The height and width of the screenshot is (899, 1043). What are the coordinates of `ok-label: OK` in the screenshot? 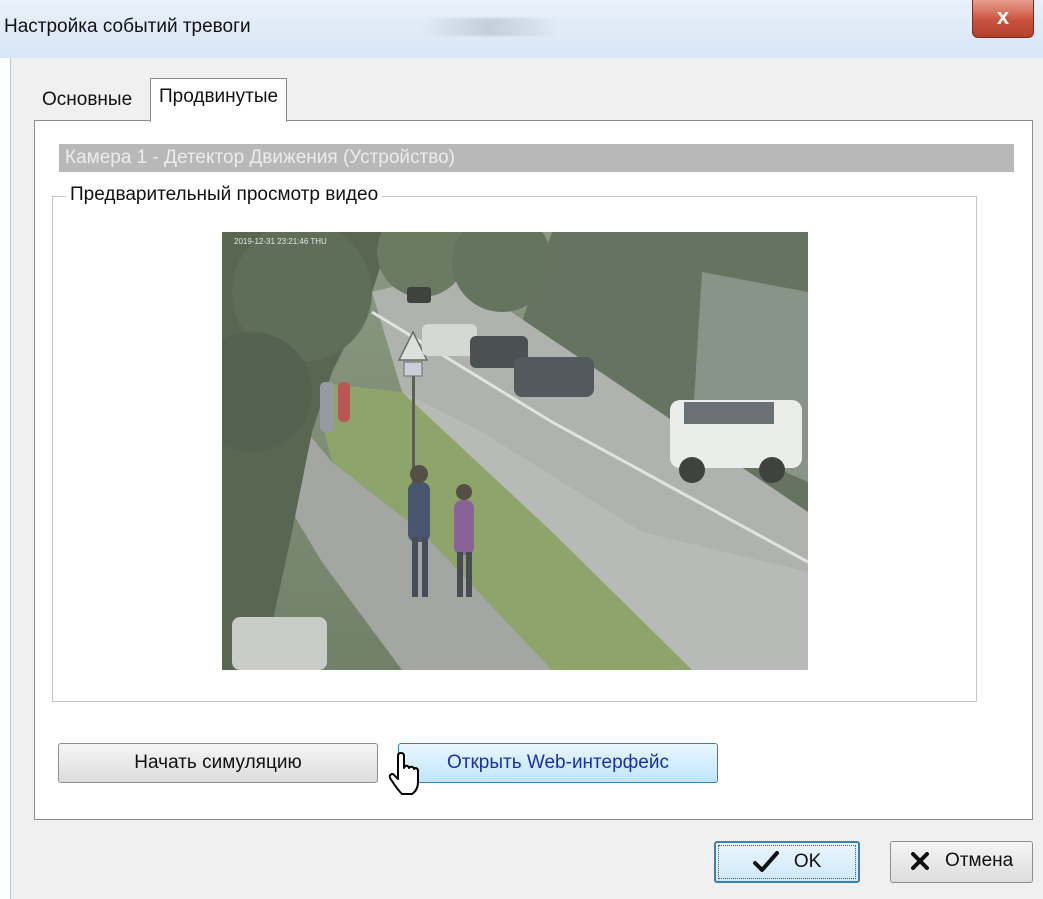 It's located at (807, 861).